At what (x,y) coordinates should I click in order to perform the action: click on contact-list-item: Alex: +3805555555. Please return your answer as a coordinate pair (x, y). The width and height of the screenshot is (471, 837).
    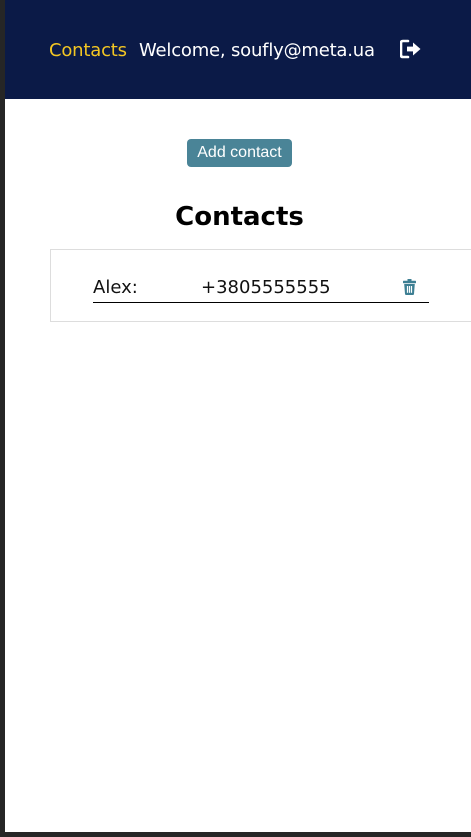
    Looking at the image, I should click on (261, 289).